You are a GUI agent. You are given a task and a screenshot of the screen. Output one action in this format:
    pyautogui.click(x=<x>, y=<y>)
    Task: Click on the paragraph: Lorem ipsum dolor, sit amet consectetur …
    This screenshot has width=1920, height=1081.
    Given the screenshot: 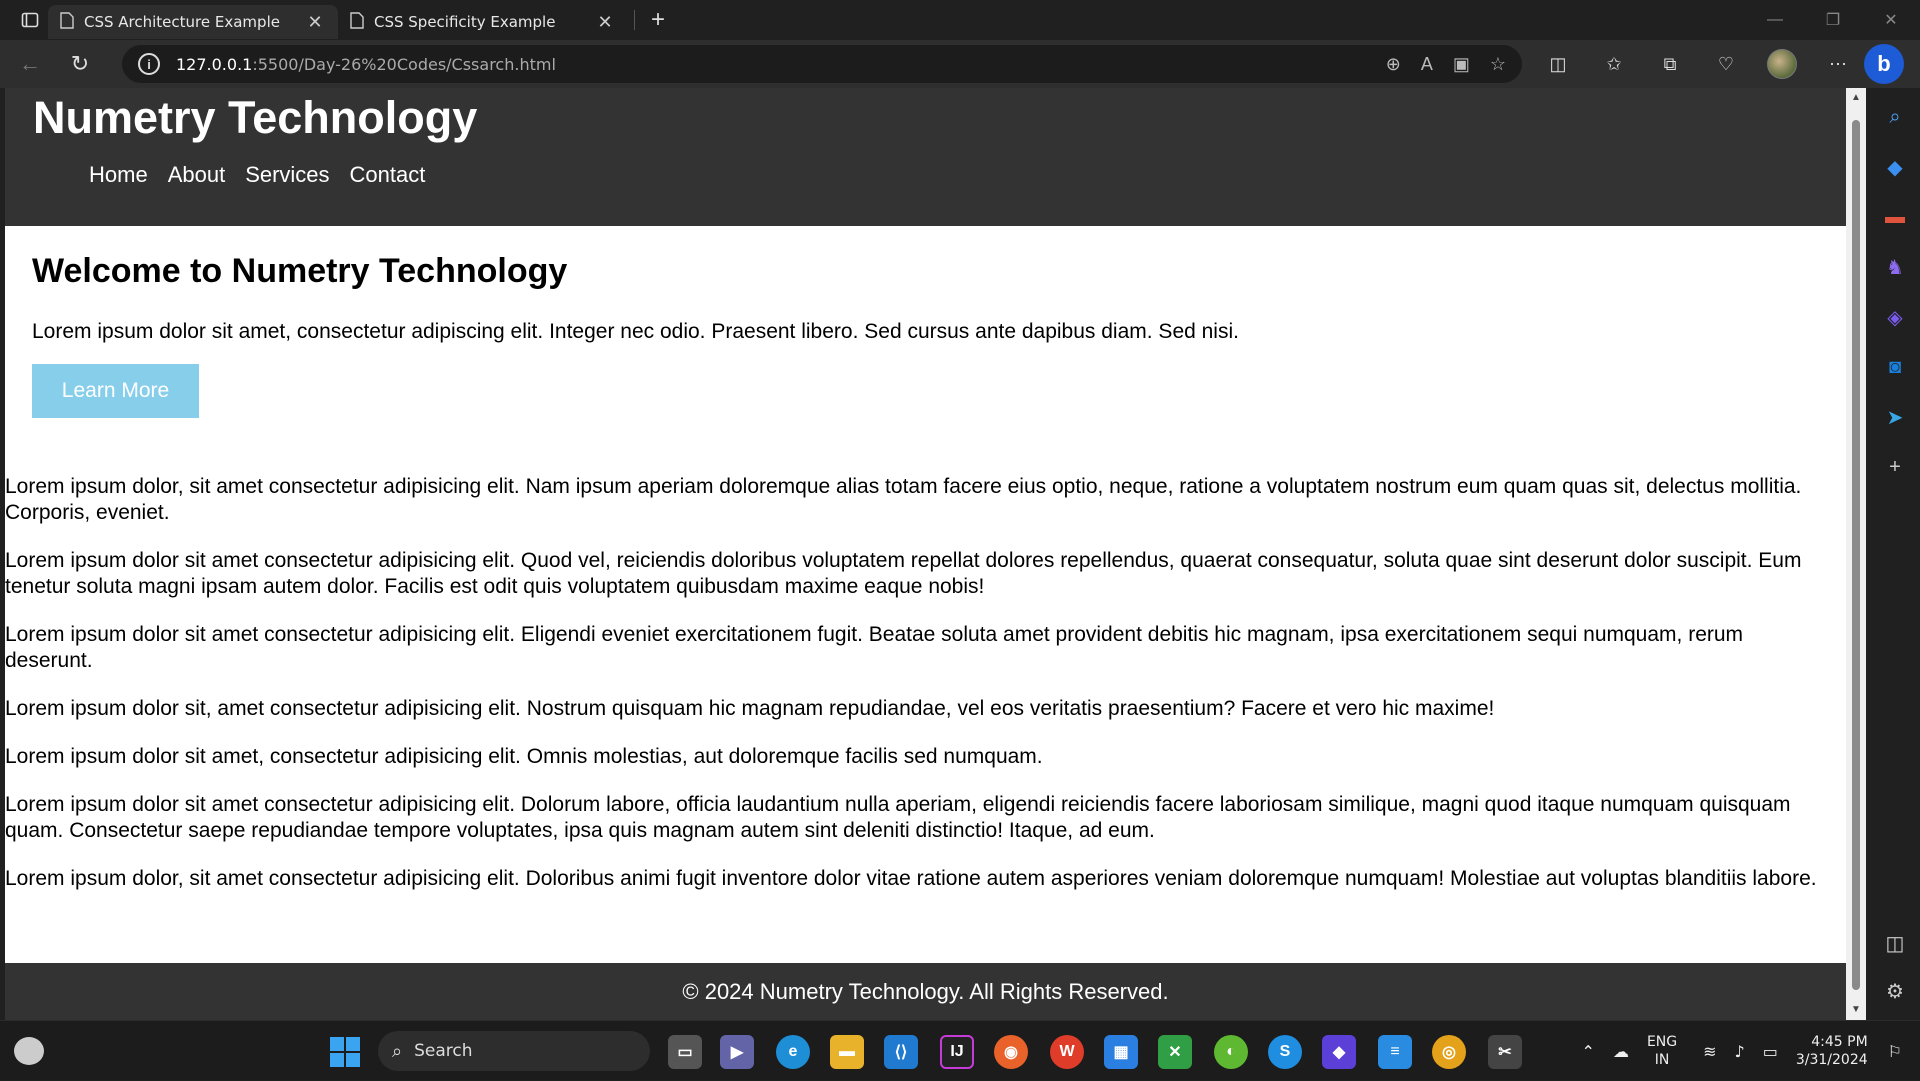 What is the action you would take?
    pyautogui.click(x=911, y=878)
    